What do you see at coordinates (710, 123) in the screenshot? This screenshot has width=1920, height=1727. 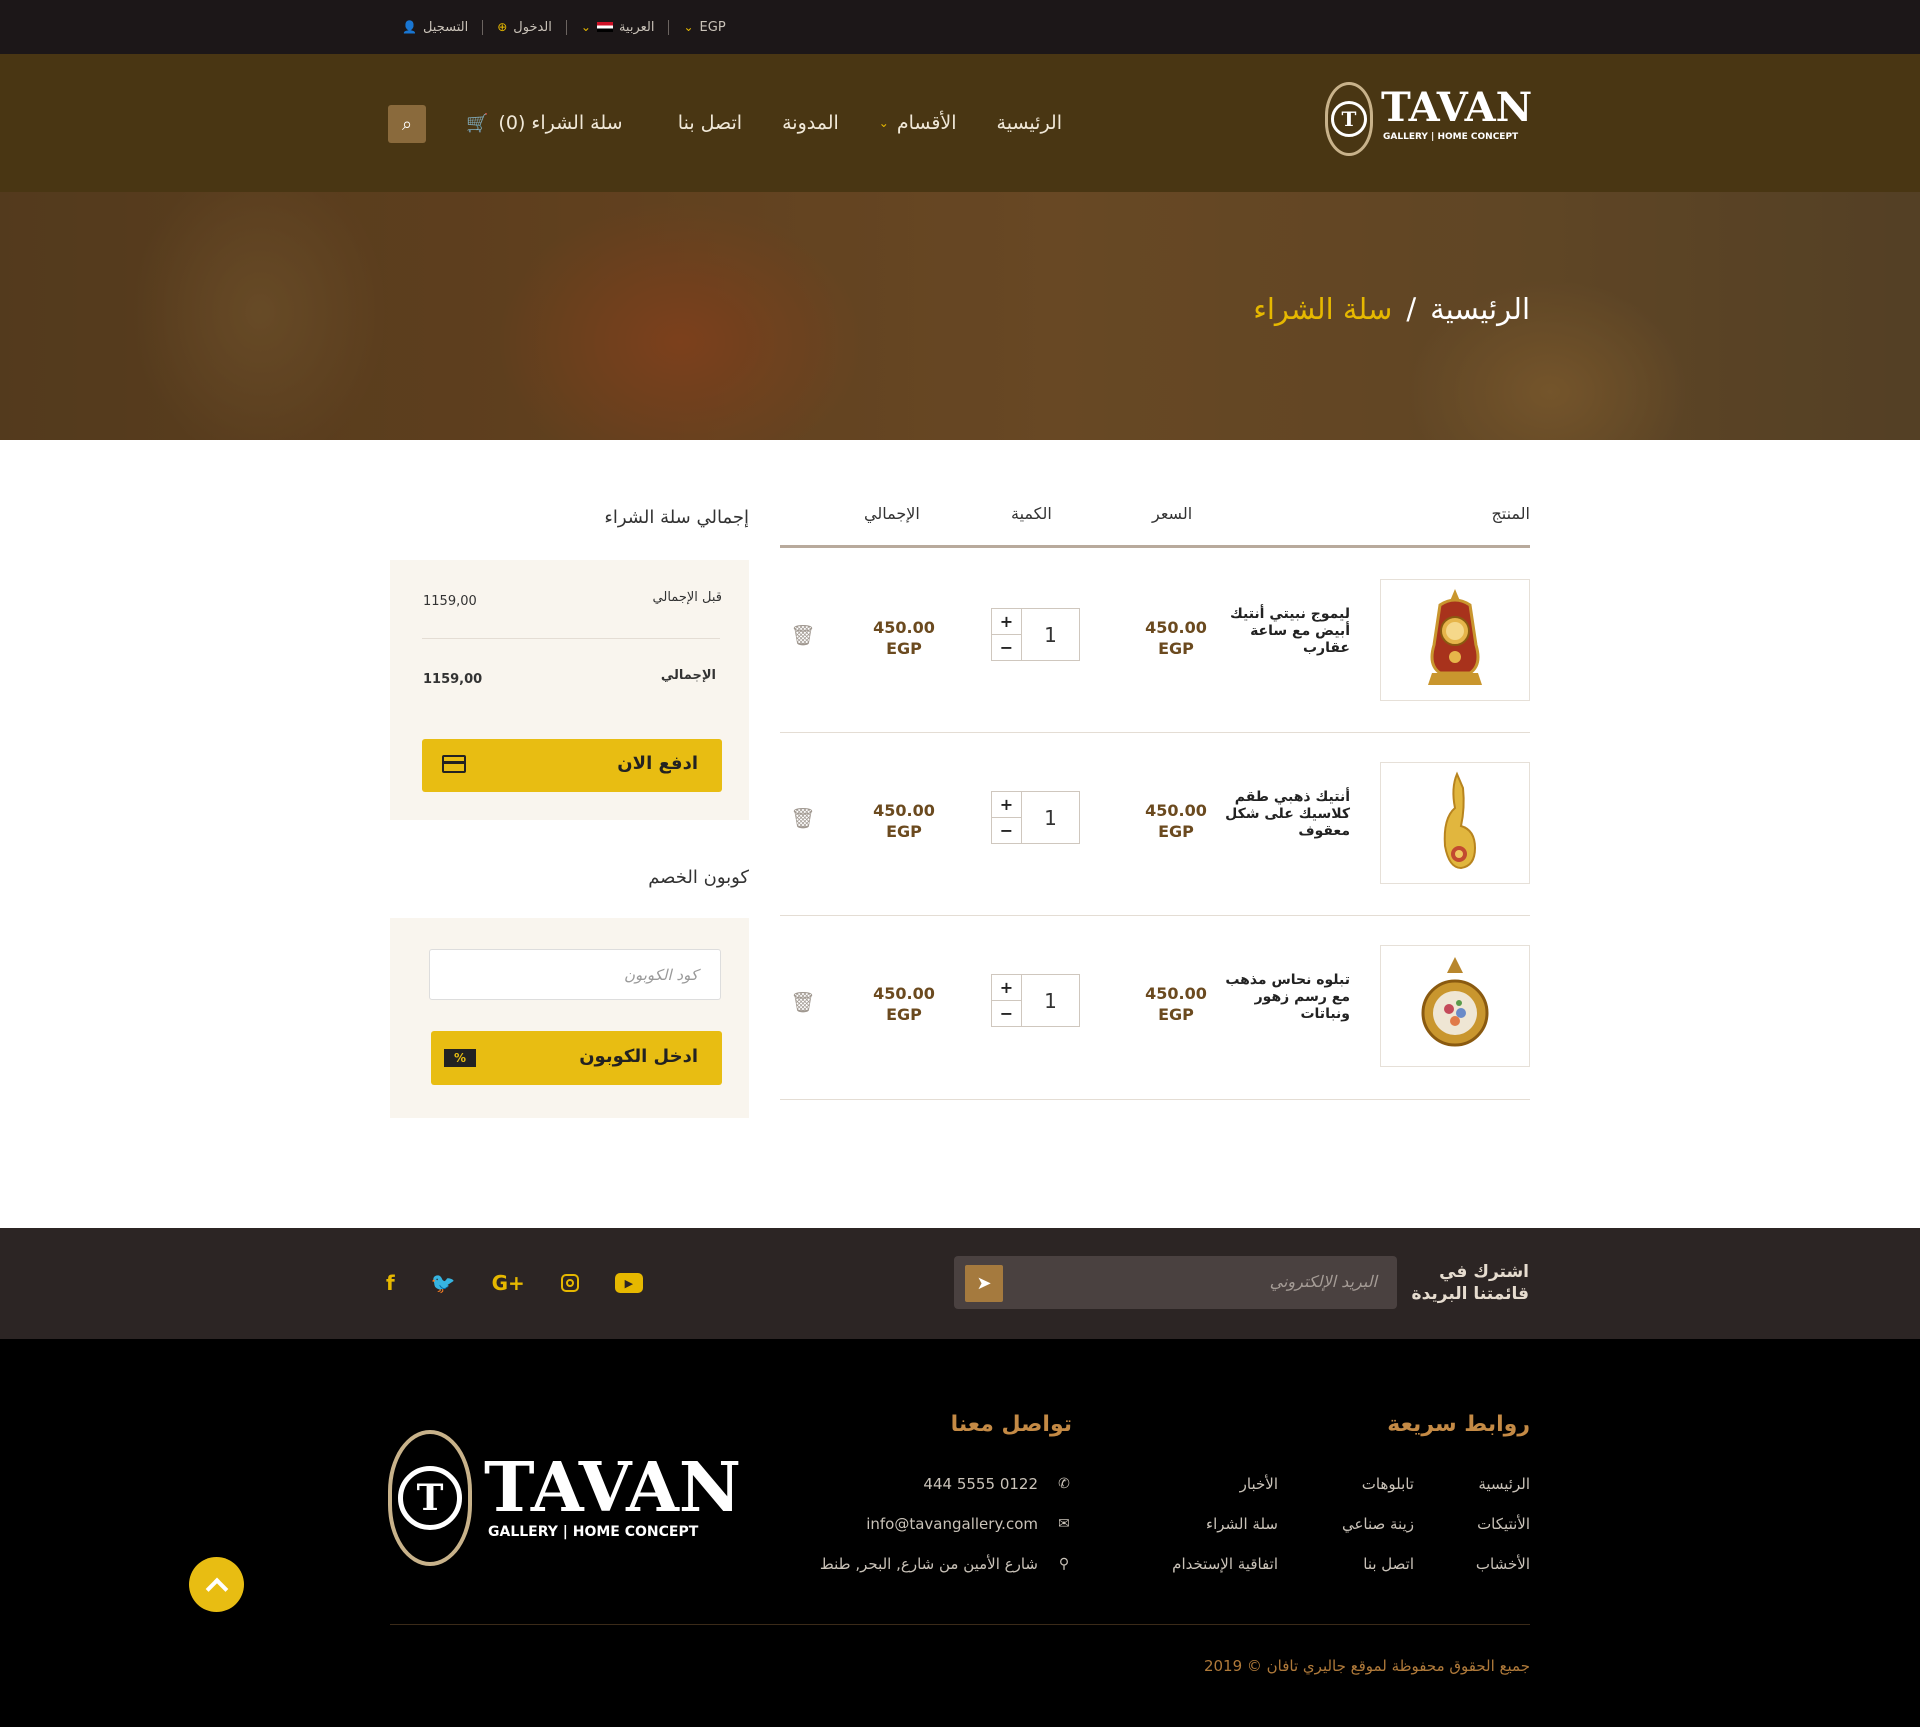 I see `nav-contact: اتصل بنا` at bounding box center [710, 123].